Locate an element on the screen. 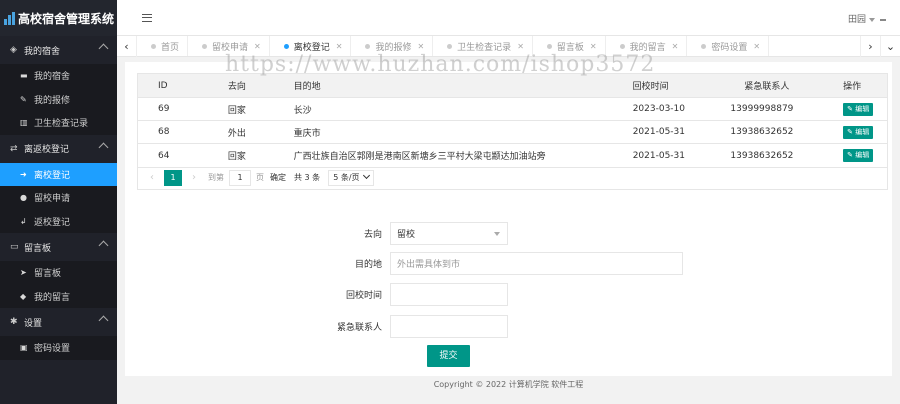 The image size is (900, 404). sidebar-group-settings: ✱ 设置 is located at coordinates (58, 322).